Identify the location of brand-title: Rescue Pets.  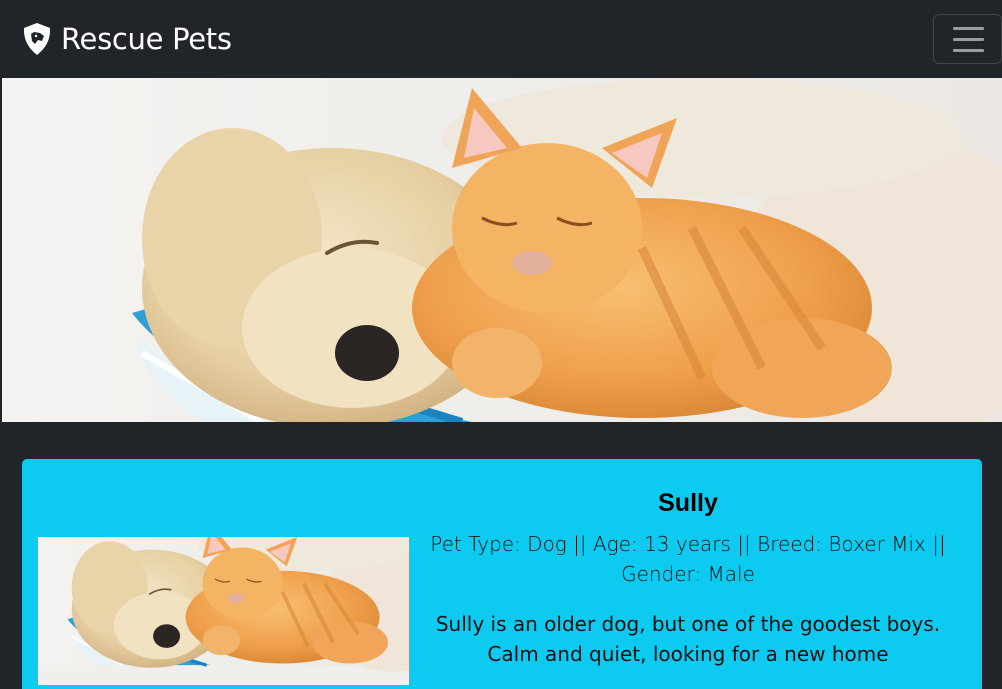
(146, 39).